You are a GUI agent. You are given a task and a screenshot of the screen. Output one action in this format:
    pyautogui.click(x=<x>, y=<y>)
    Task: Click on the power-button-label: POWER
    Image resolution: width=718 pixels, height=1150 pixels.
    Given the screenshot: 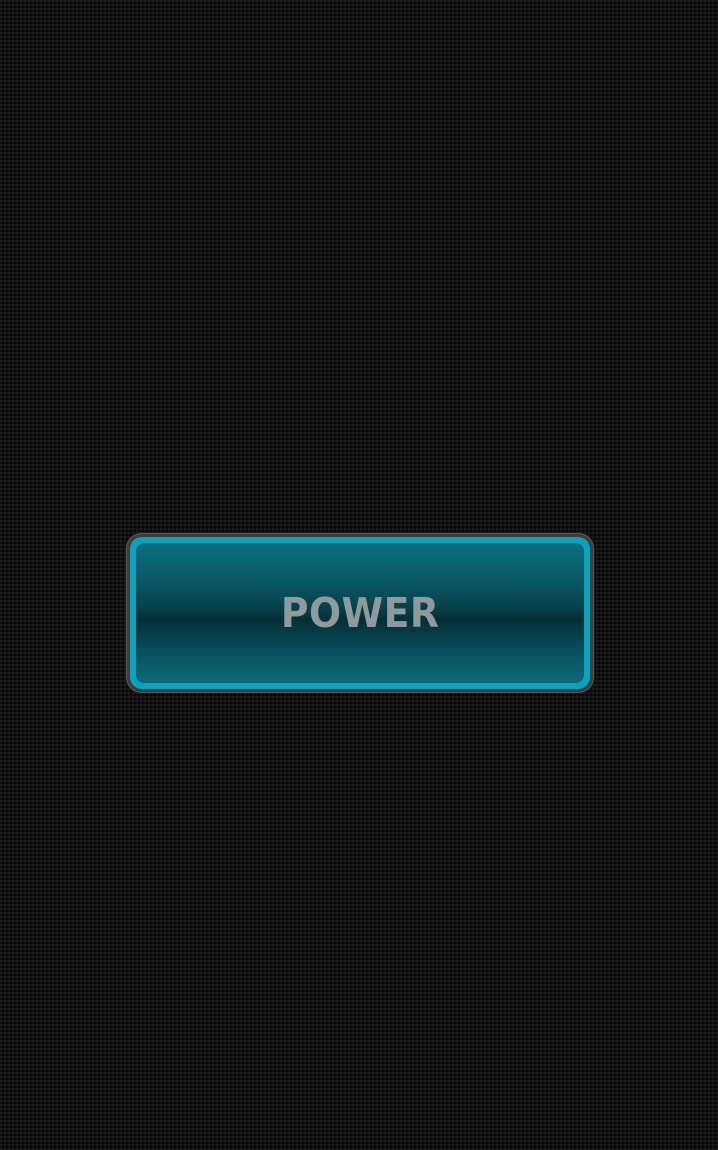 What is the action you would take?
    pyautogui.click(x=360, y=613)
    